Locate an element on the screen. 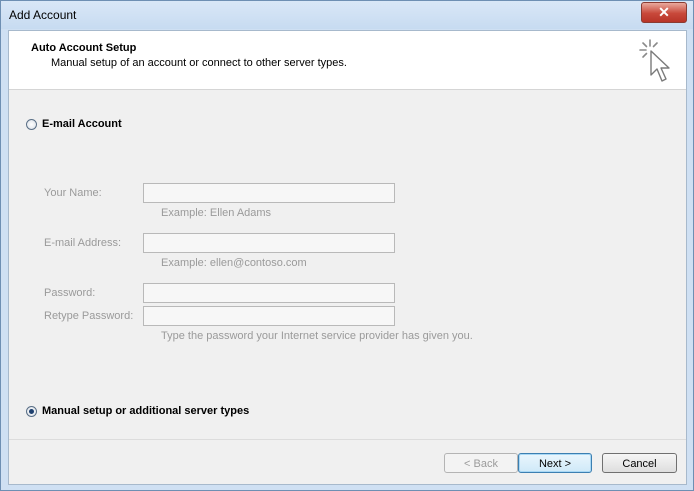  manual-setup-label: Manual setup or additional server types is located at coordinates (146, 411).